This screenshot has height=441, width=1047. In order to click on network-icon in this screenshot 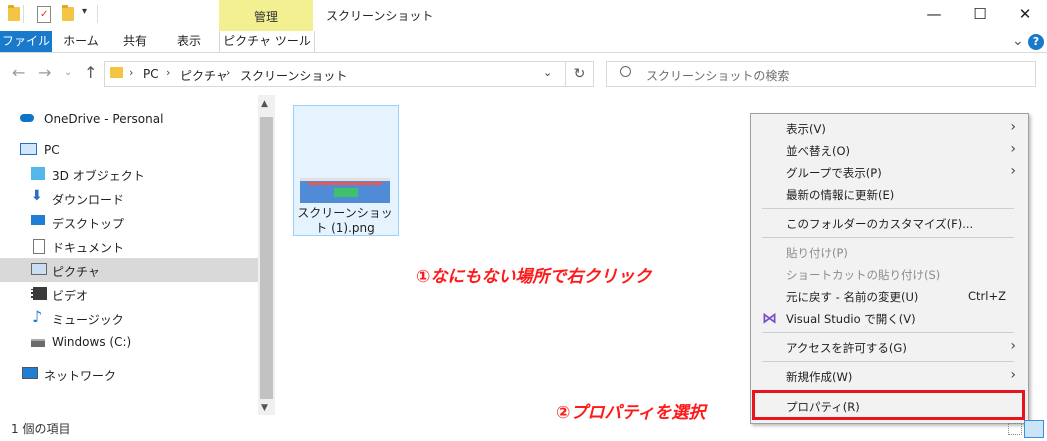, I will do `click(30, 373)`.